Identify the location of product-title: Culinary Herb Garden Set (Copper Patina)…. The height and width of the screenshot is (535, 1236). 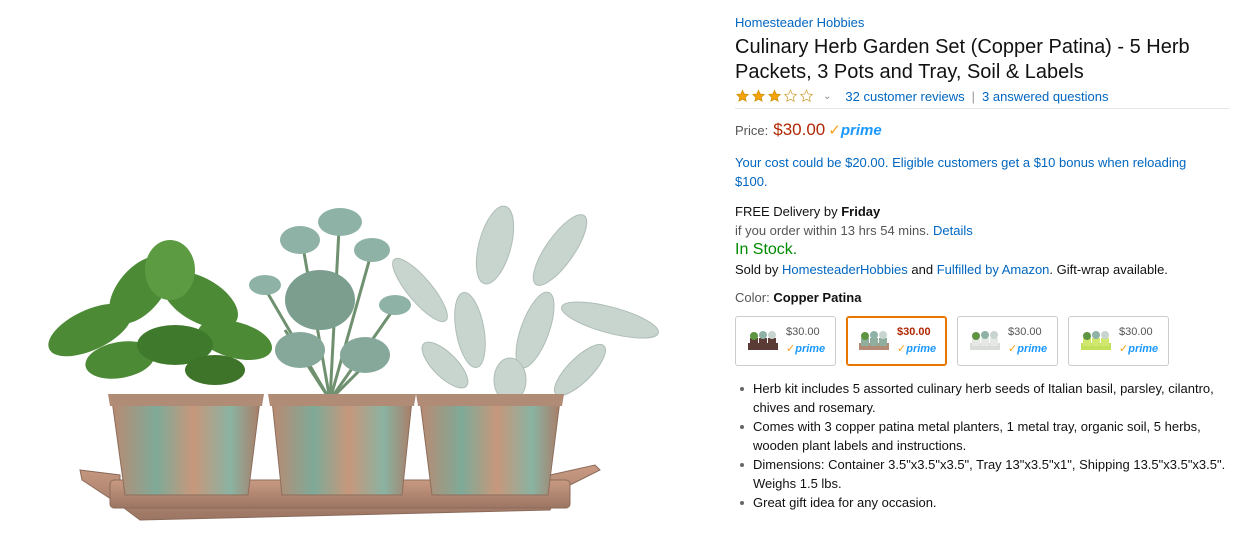
(962, 59).